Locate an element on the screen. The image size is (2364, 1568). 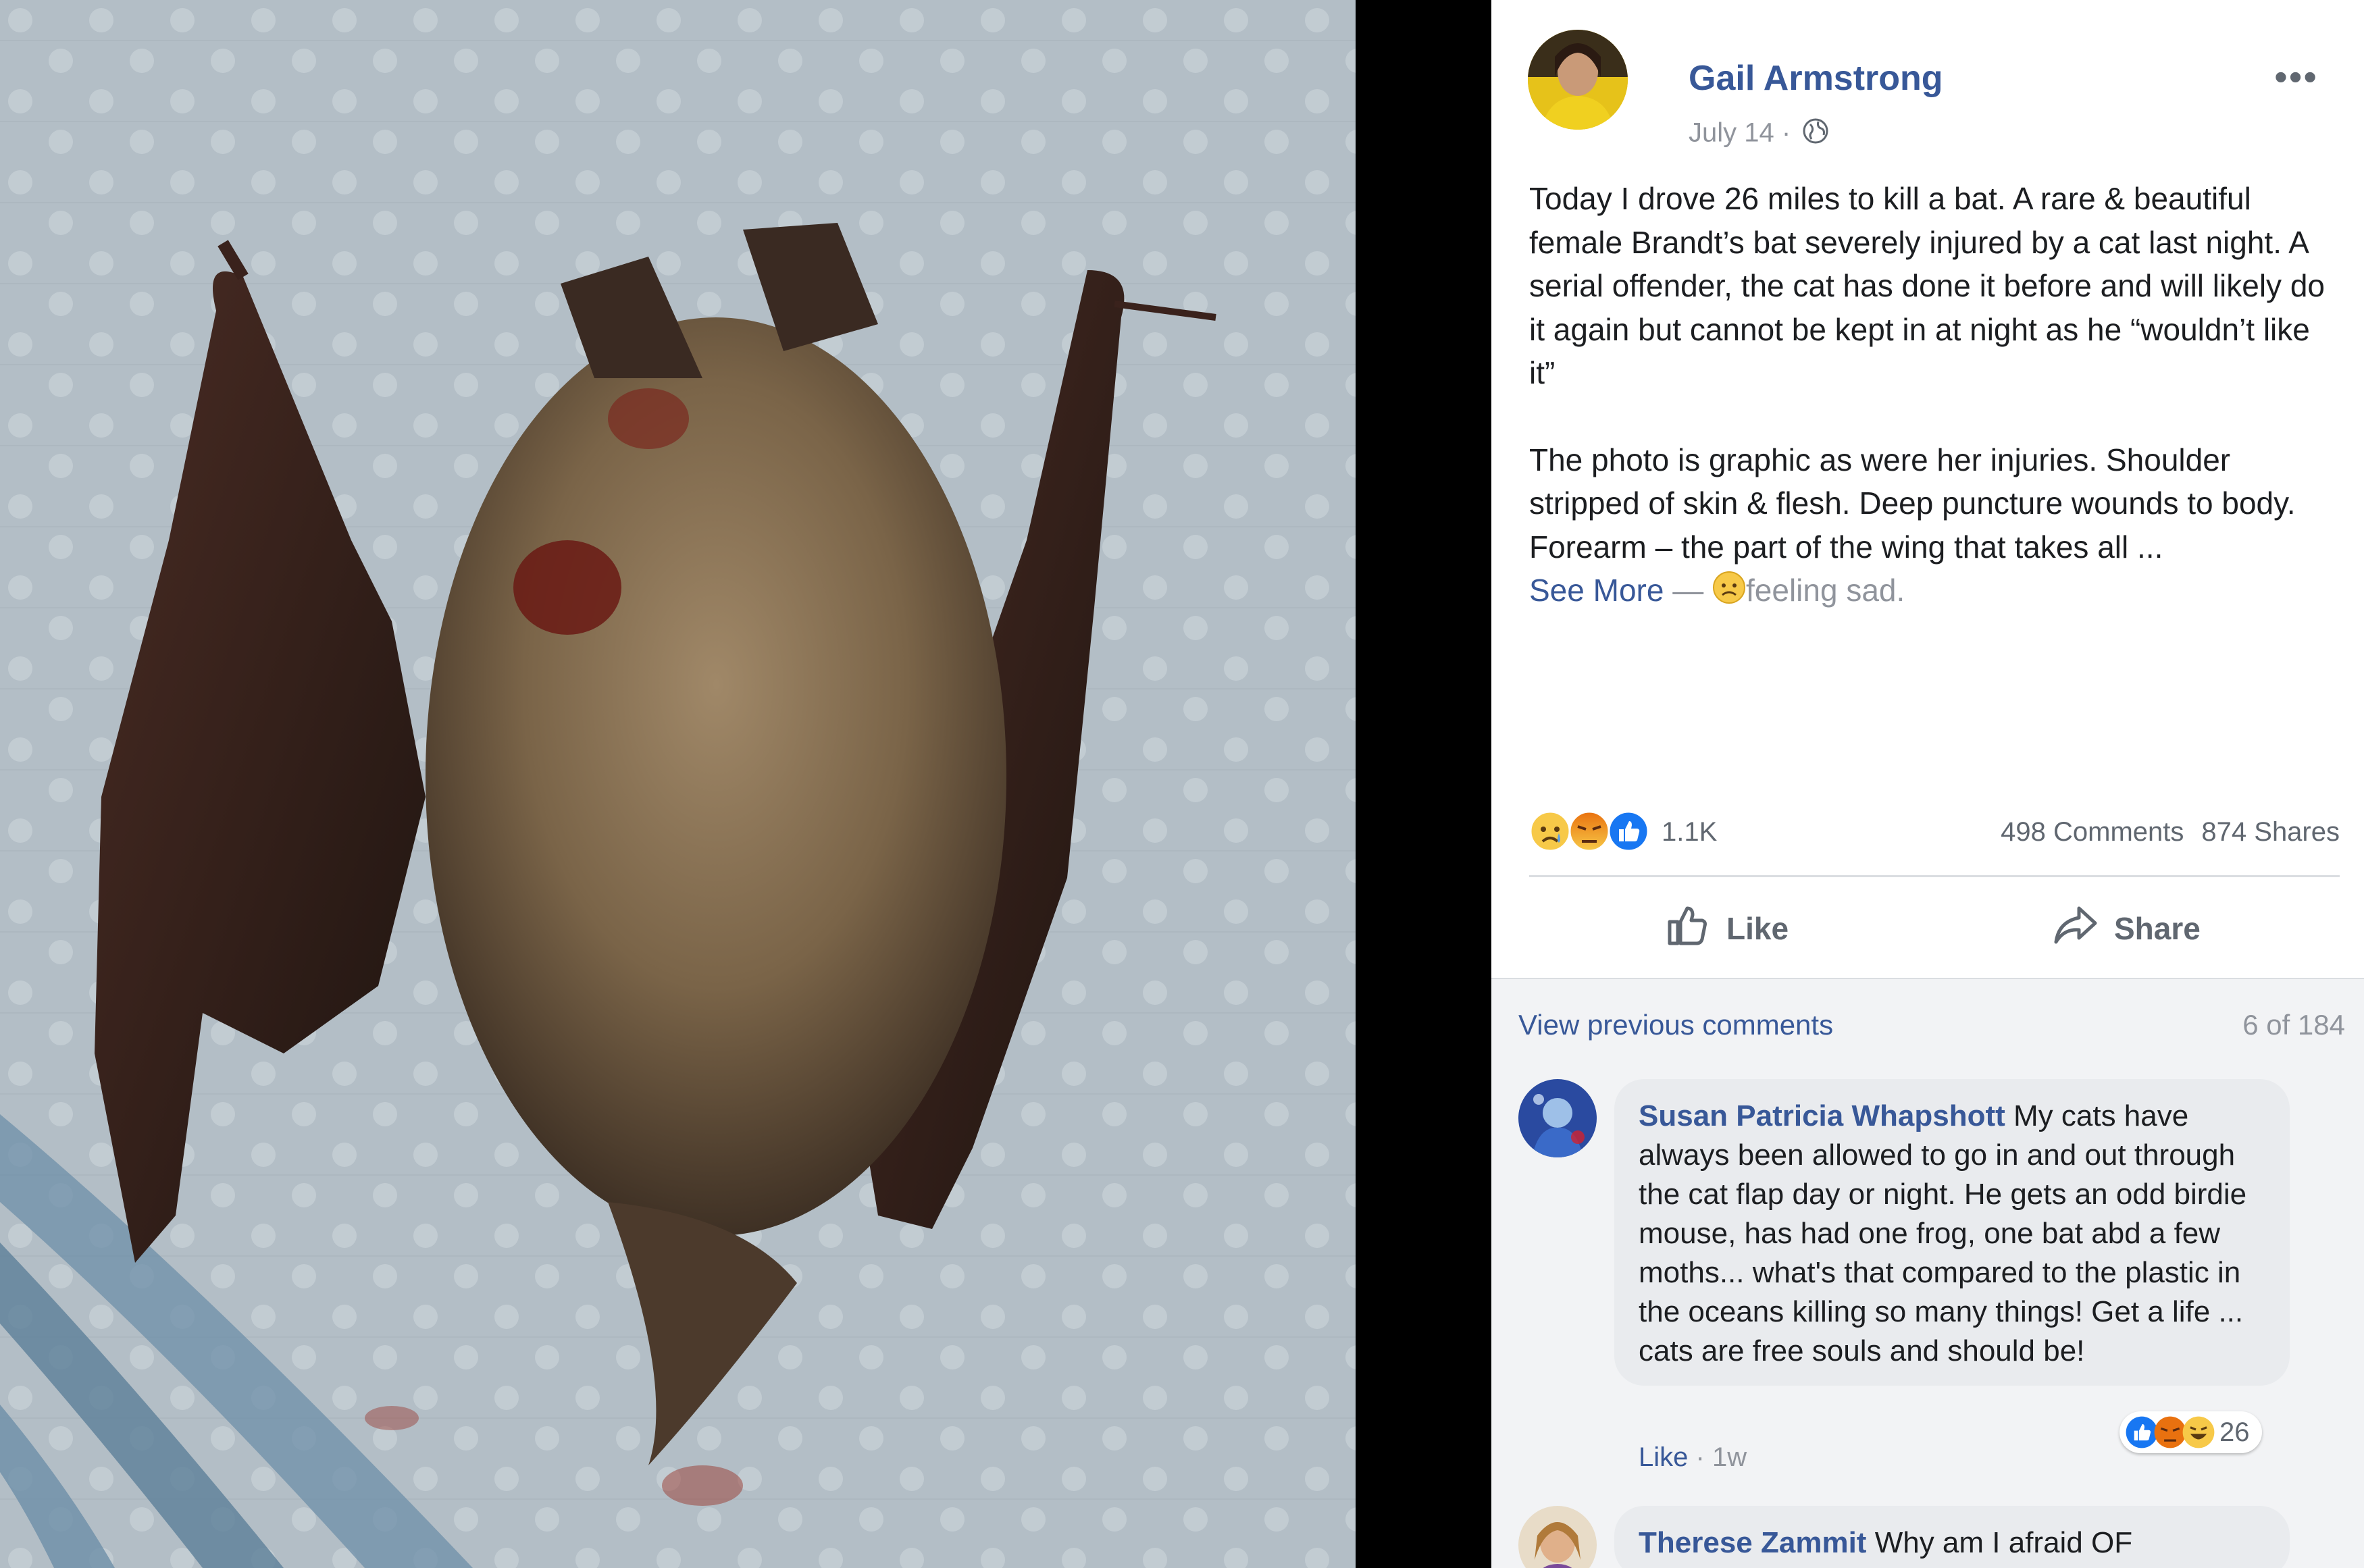
share-button: Share is located at coordinates (2126, 928).